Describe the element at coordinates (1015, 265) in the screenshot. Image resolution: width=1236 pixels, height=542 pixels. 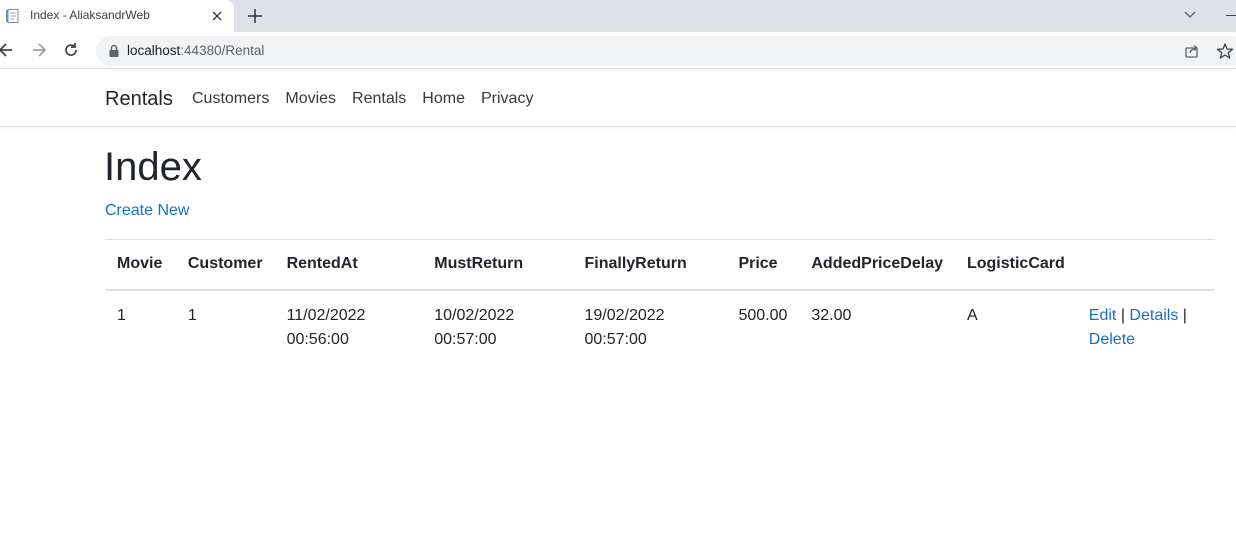
I see `column-header-logistic-card: LogisticCard` at that location.